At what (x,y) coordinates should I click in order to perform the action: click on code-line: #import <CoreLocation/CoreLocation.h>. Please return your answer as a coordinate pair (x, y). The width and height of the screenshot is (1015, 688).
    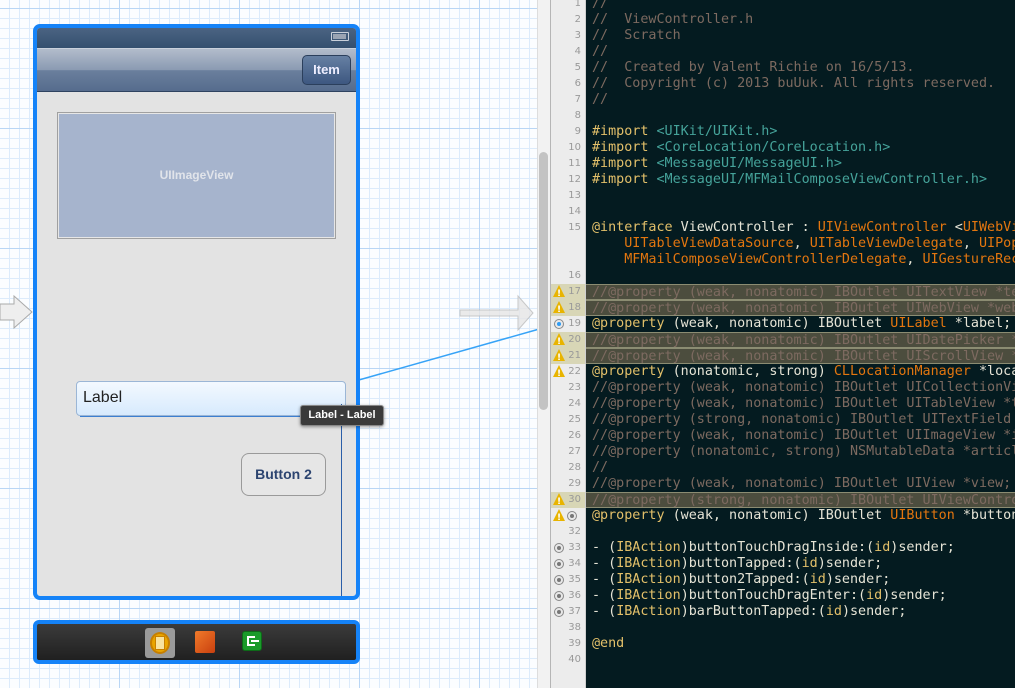
    Looking at the image, I should click on (800, 148).